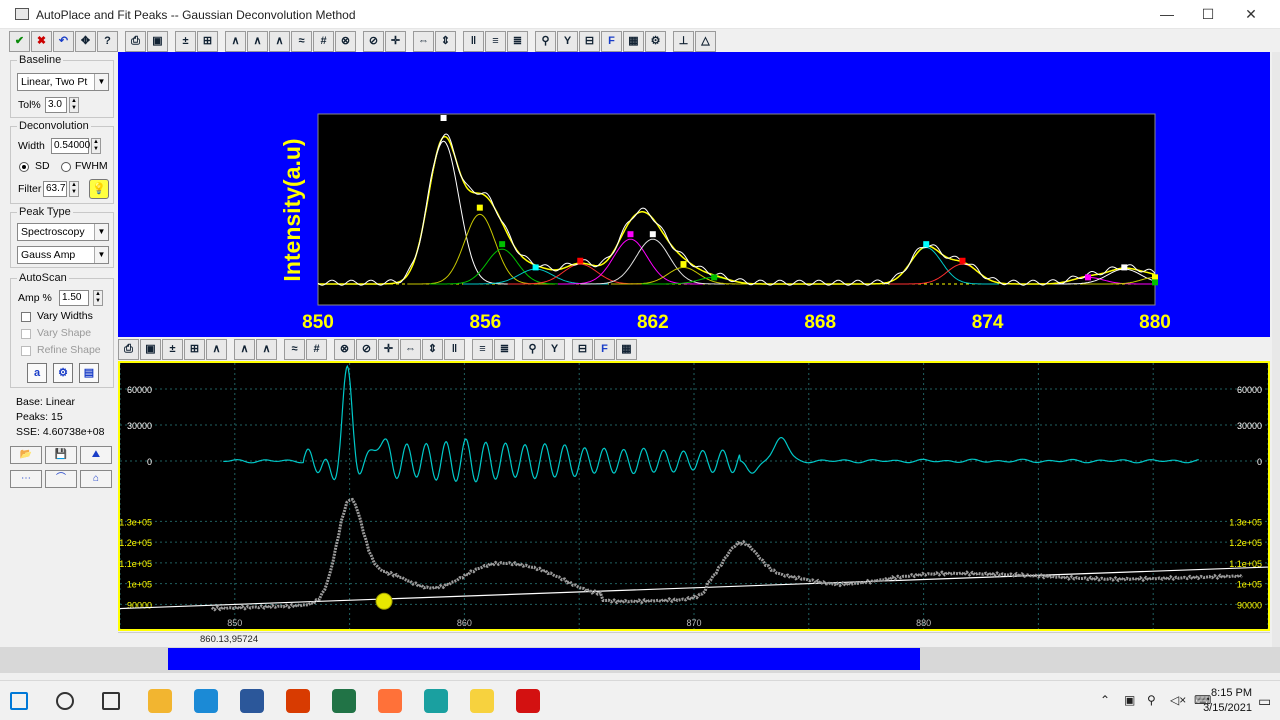 The height and width of the screenshot is (720, 1280). I want to click on maximize-button: ☐, so click(1208, 14).